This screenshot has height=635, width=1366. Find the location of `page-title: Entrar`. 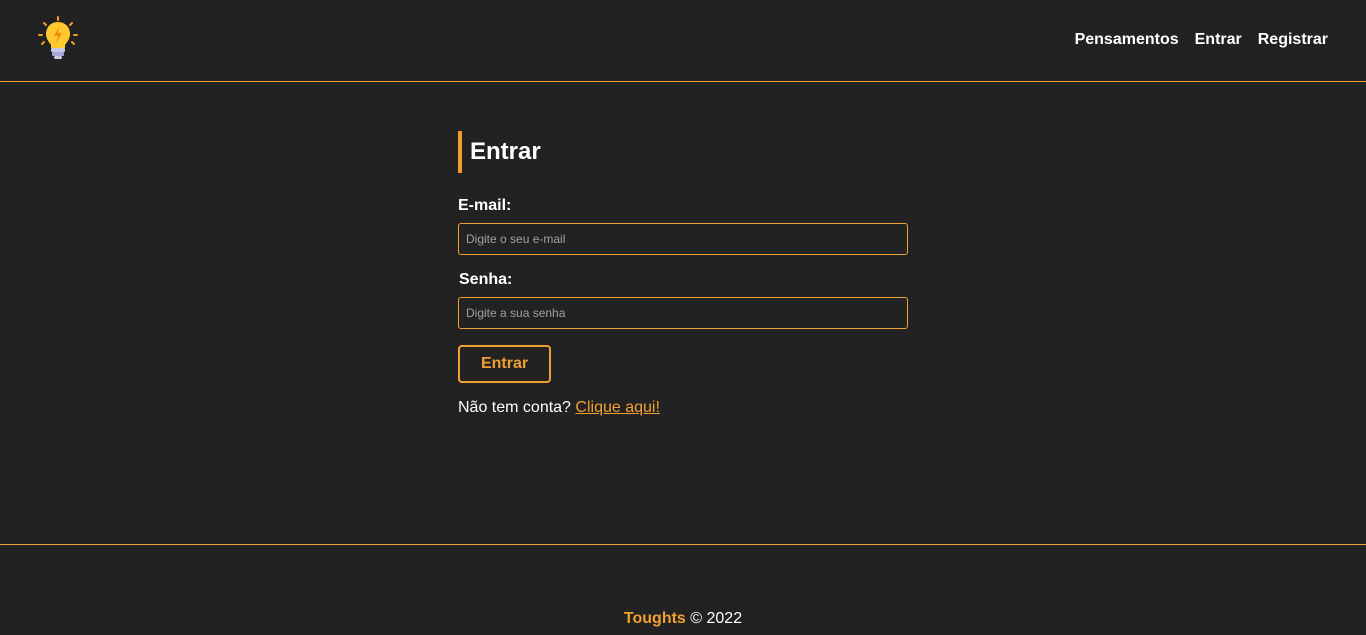

page-title: Entrar is located at coordinates (505, 151).